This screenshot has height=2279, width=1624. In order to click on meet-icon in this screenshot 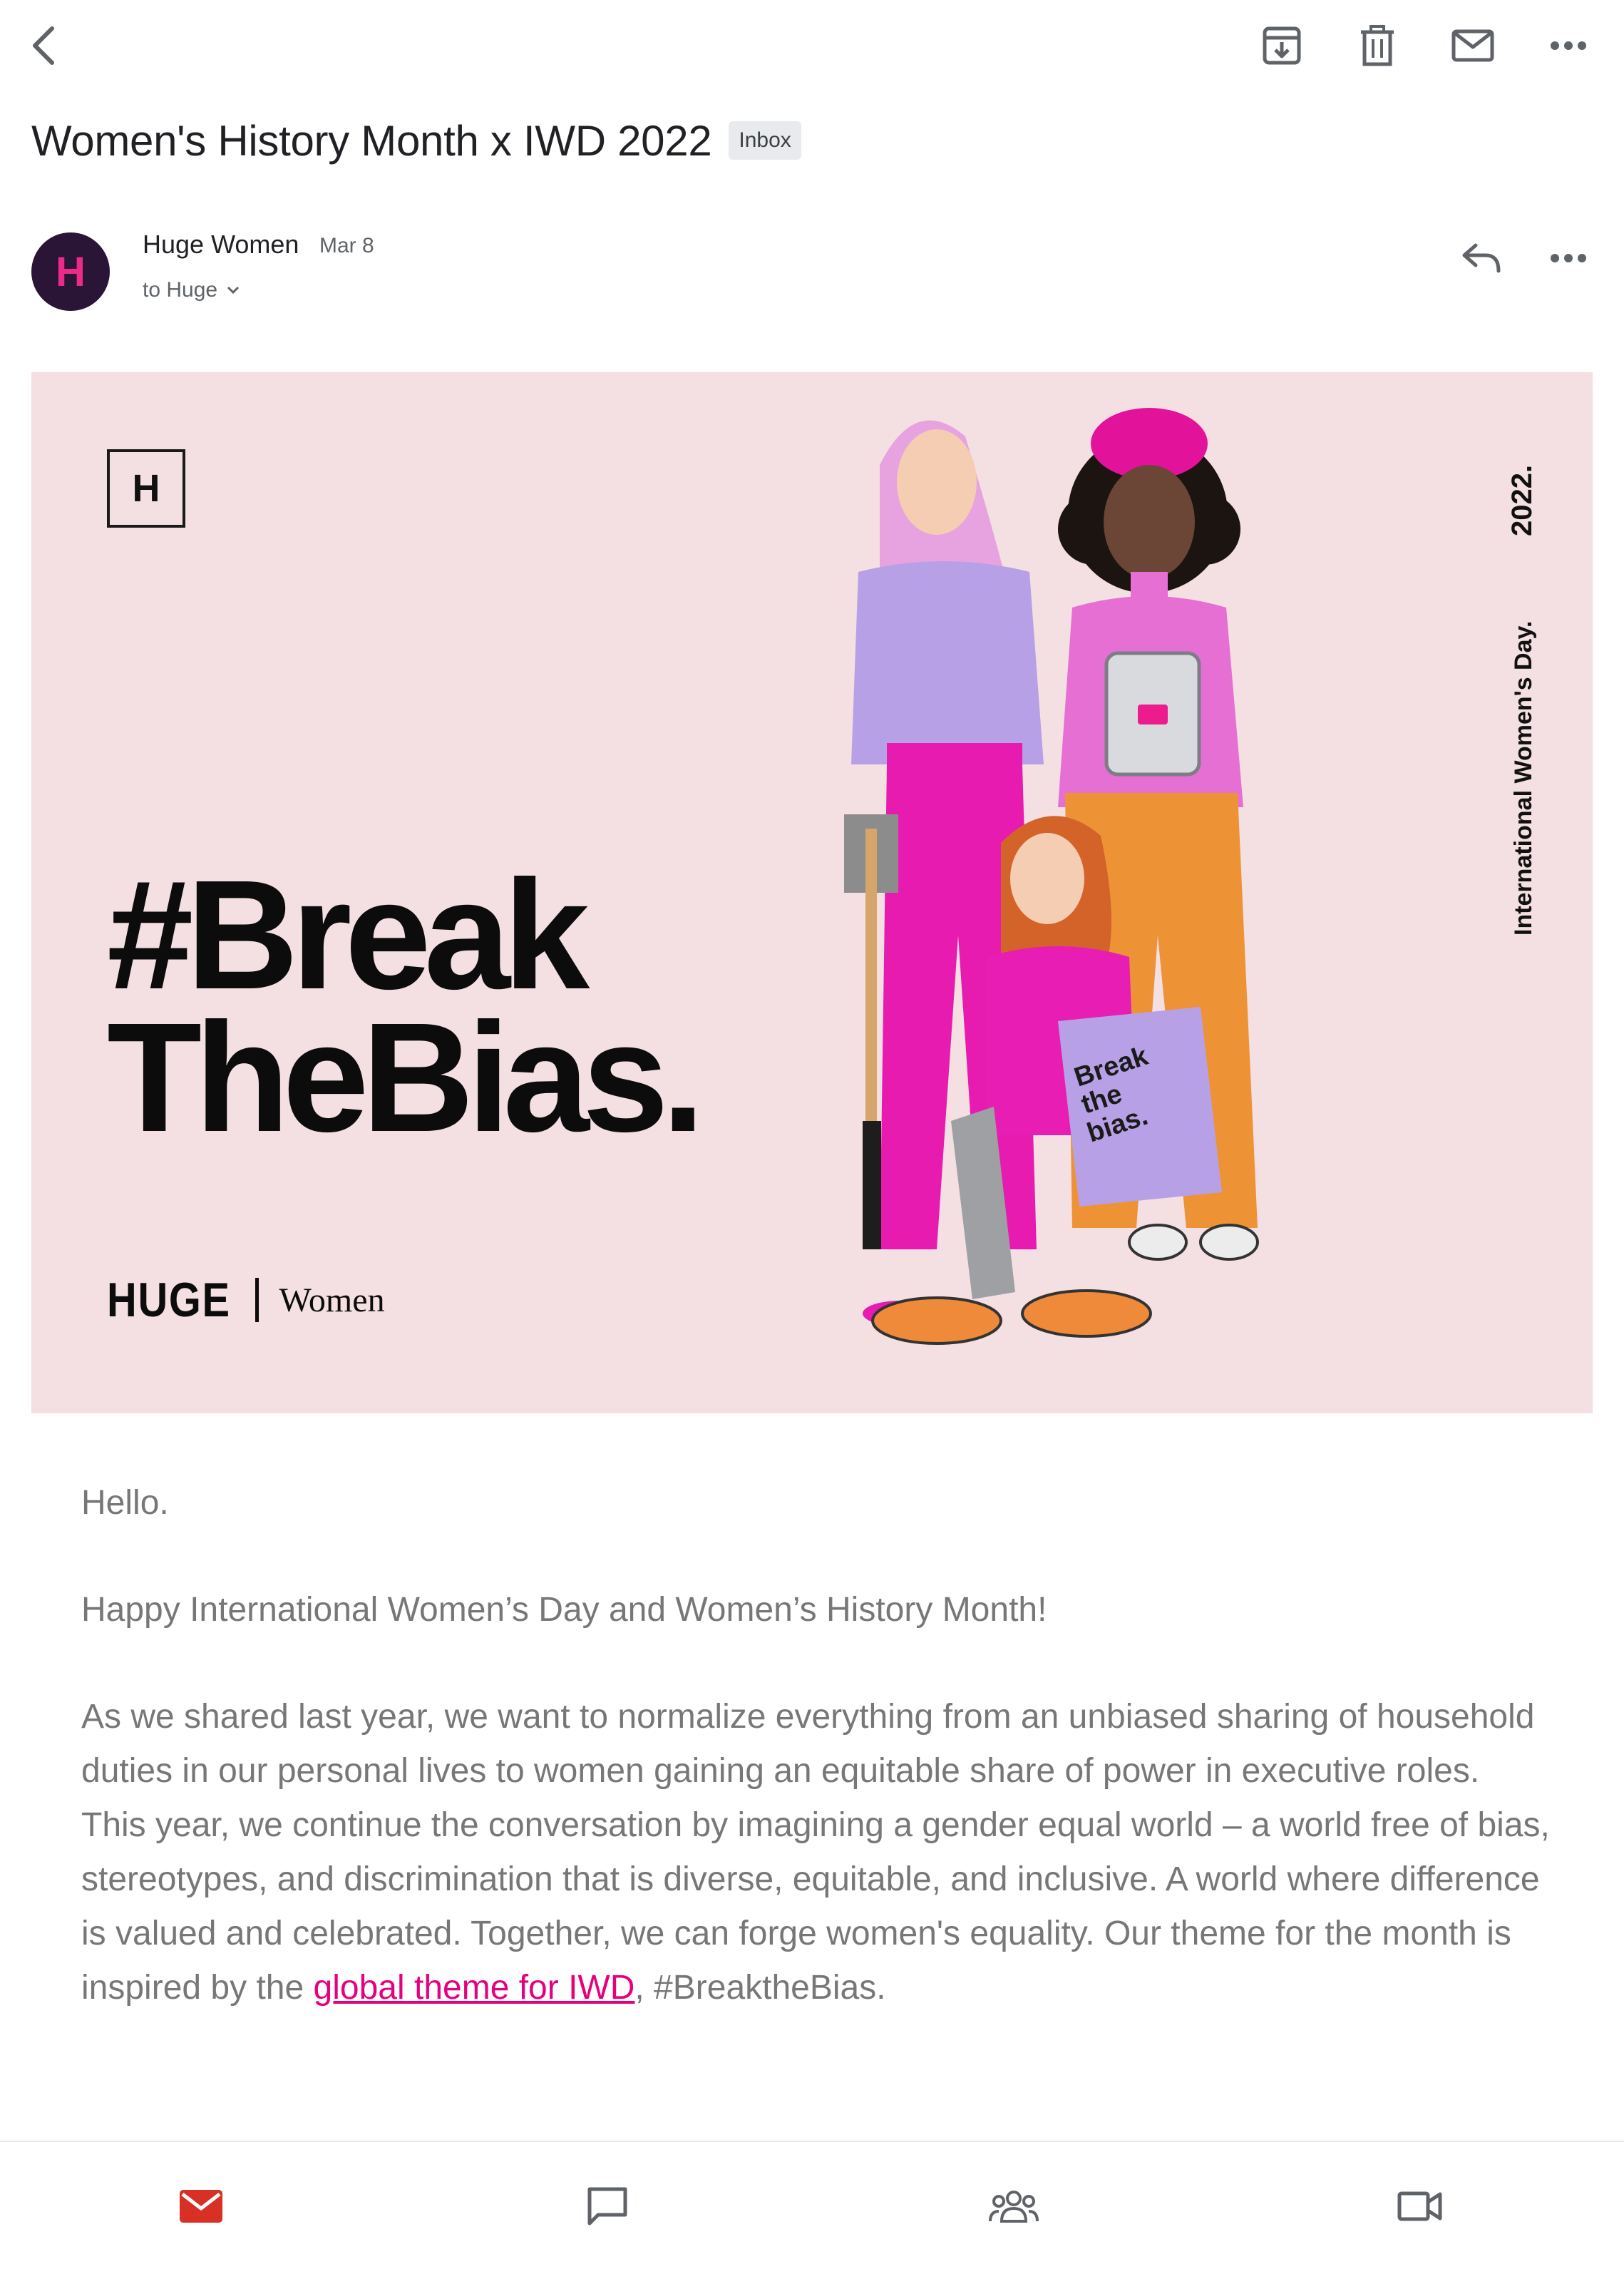, I will do `click(1419, 2206)`.